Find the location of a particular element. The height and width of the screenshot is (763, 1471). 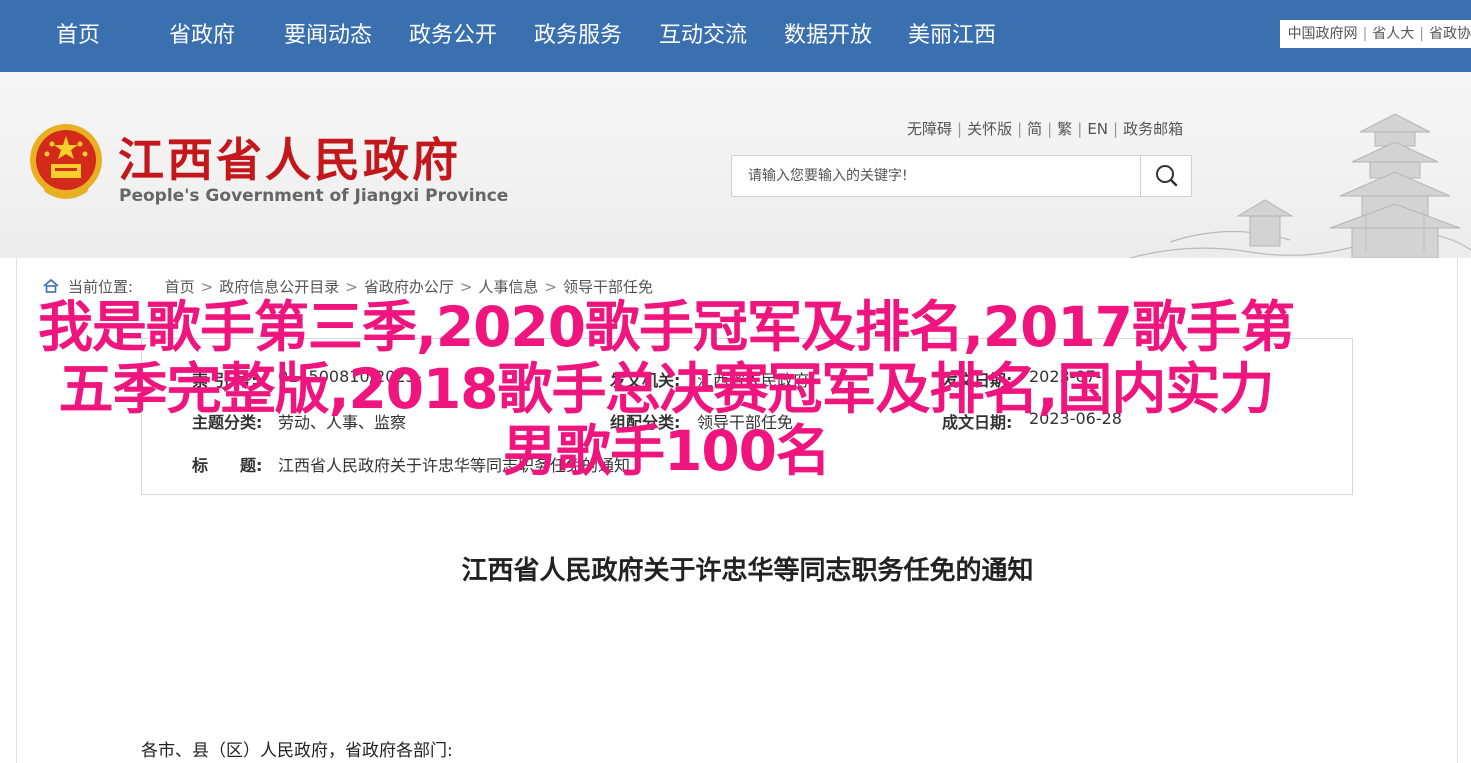

link-traditional: 繁 is located at coordinates (1064, 129).